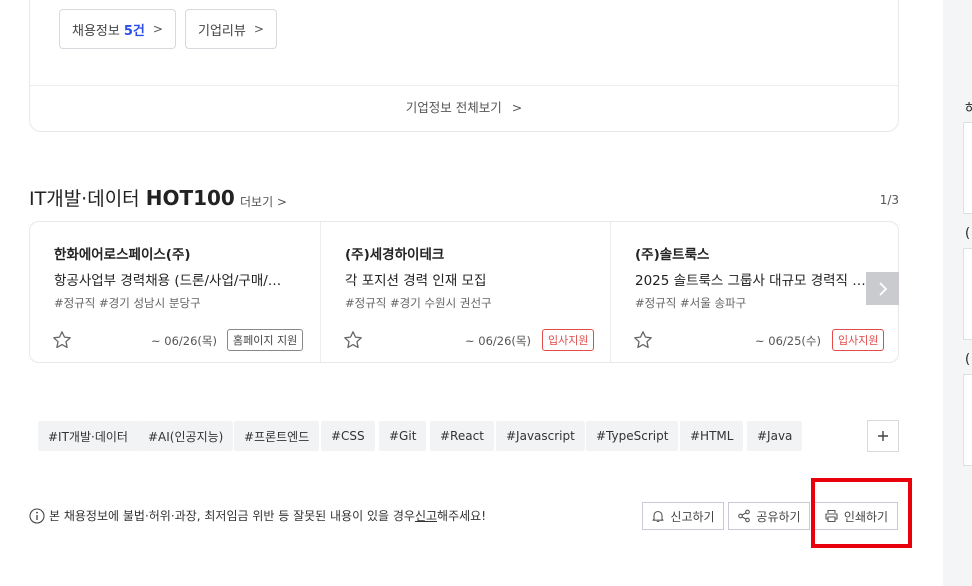 The height and width of the screenshot is (586, 972). I want to click on carousel-pager: 1/3, so click(889, 200).